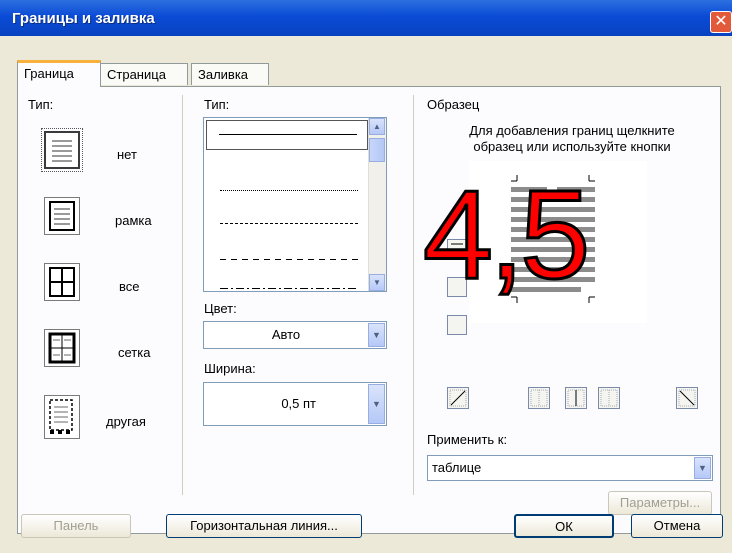 The image size is (732, 553). Describe the element at coordinates (453, 104) in the screenshot. I see `preview-label: Образец` at that location.